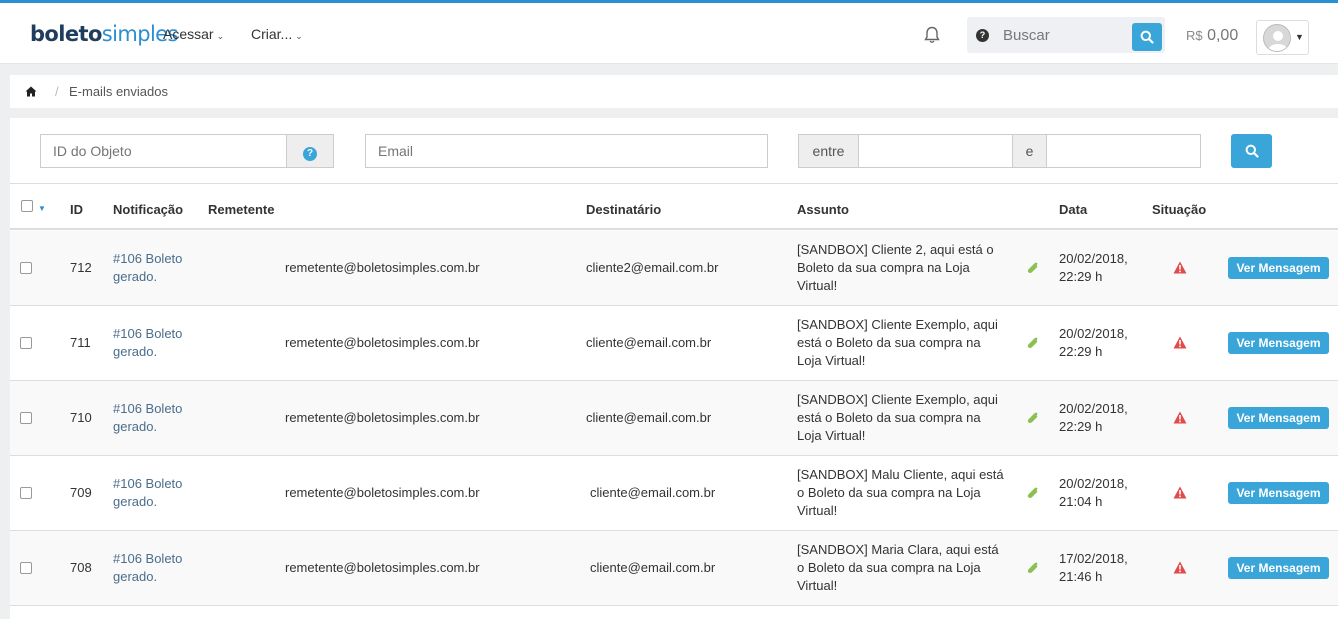 This screenshot has width=1338, height=619. Describe the element at coordinates (1277, 38) in the screenshot. I see `user-avatar-icon` at that location.